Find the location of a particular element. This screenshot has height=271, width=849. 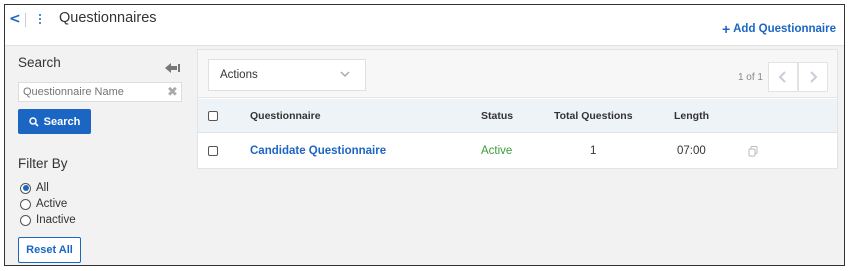

header-divider is located at coordinates (25, 20).